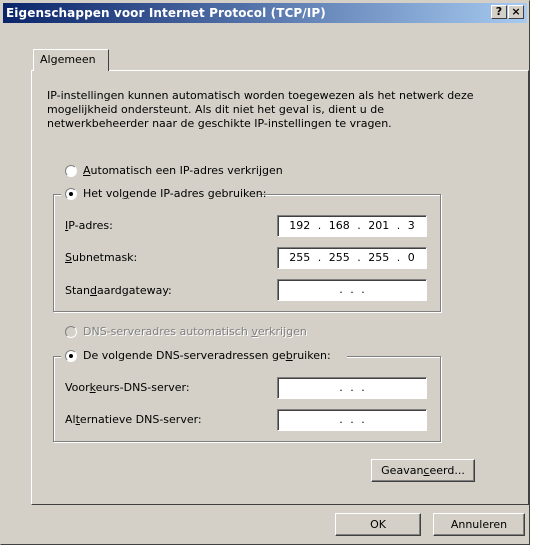  What do you see at coordinates (71, 171) in the screenshot?
I see `ip-auto-radio` at bounding box center [71, 171].